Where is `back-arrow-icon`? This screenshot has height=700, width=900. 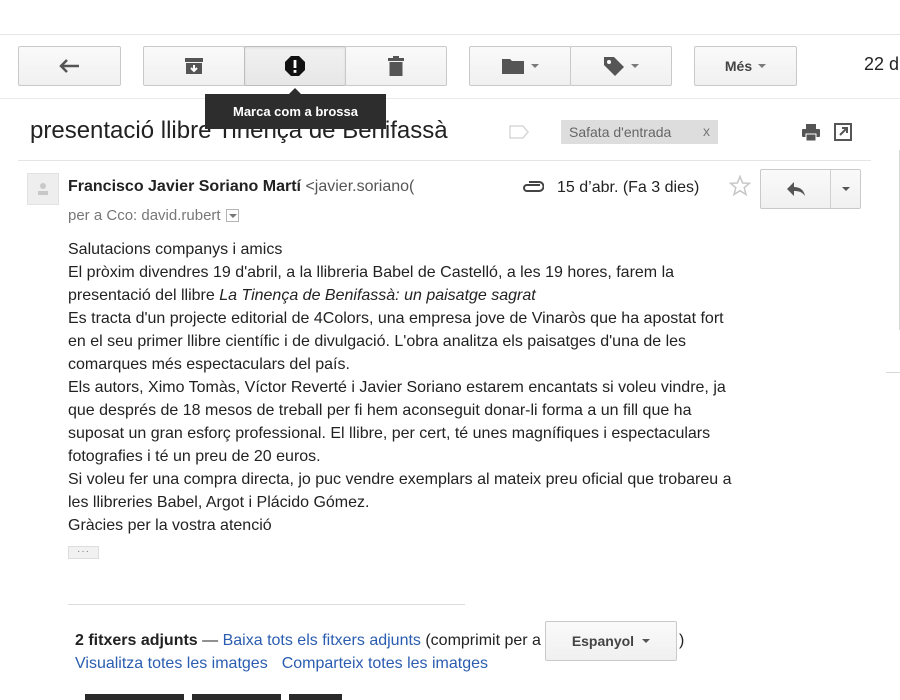
back-arrow-icon is located at coordinates (68, 66).